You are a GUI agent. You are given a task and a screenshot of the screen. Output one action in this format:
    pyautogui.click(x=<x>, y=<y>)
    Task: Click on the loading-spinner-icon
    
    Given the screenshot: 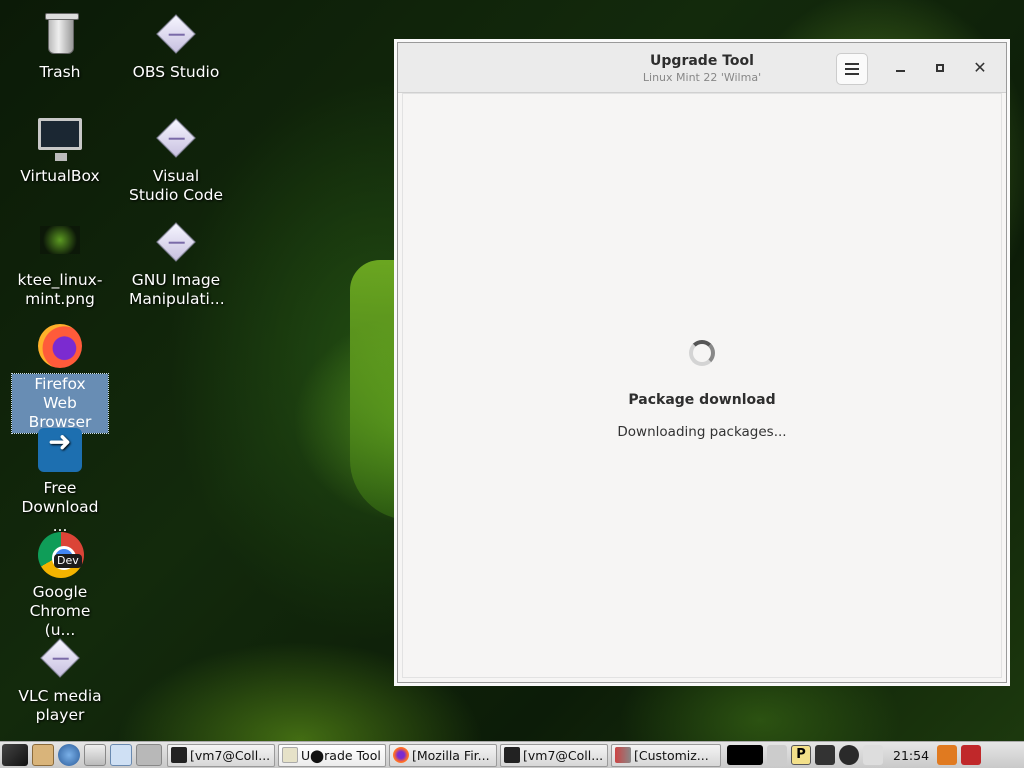 What is the action you would take?
    pyautogui.click(x=702, y=353)
    